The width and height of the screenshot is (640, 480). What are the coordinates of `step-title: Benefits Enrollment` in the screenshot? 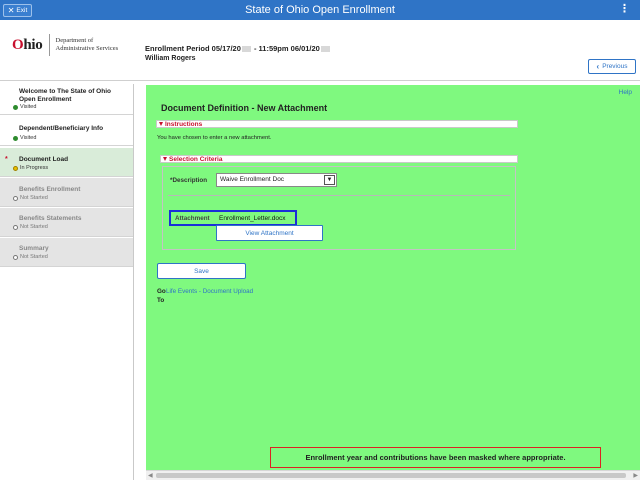 It's located at (50, 189).